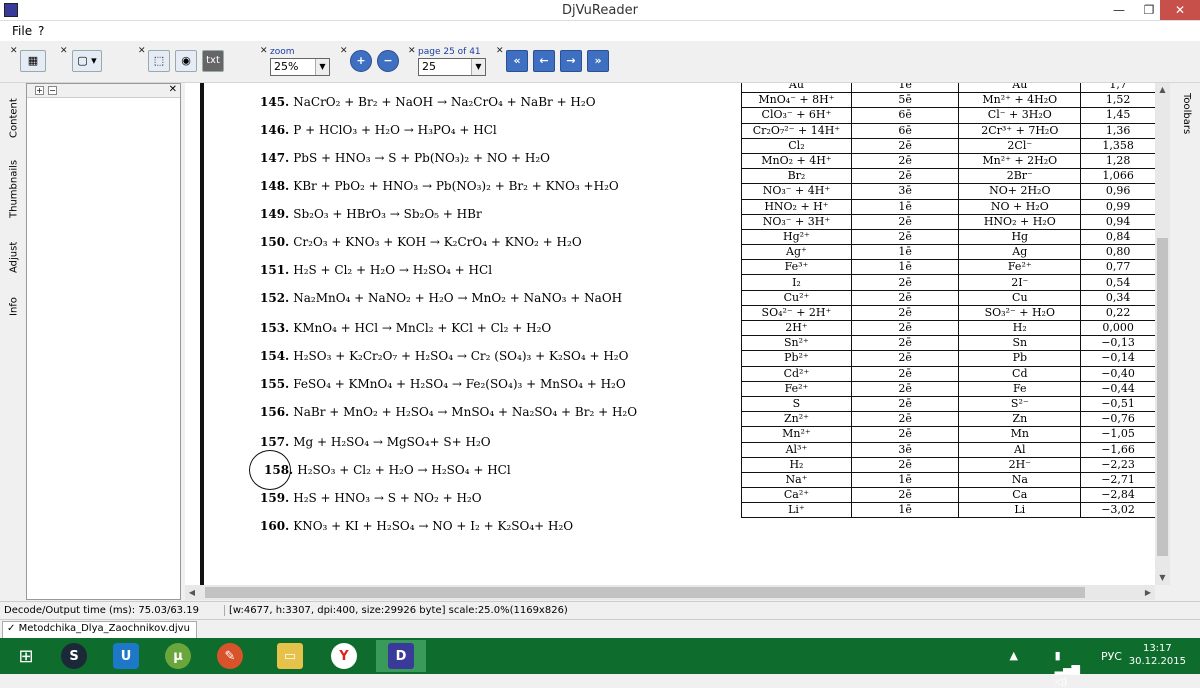 This screenshot has width=1200, height=688. Describe the element at coordinates (1117, 282) in the screenshot. I see `potential-value: 0,54` at that location.